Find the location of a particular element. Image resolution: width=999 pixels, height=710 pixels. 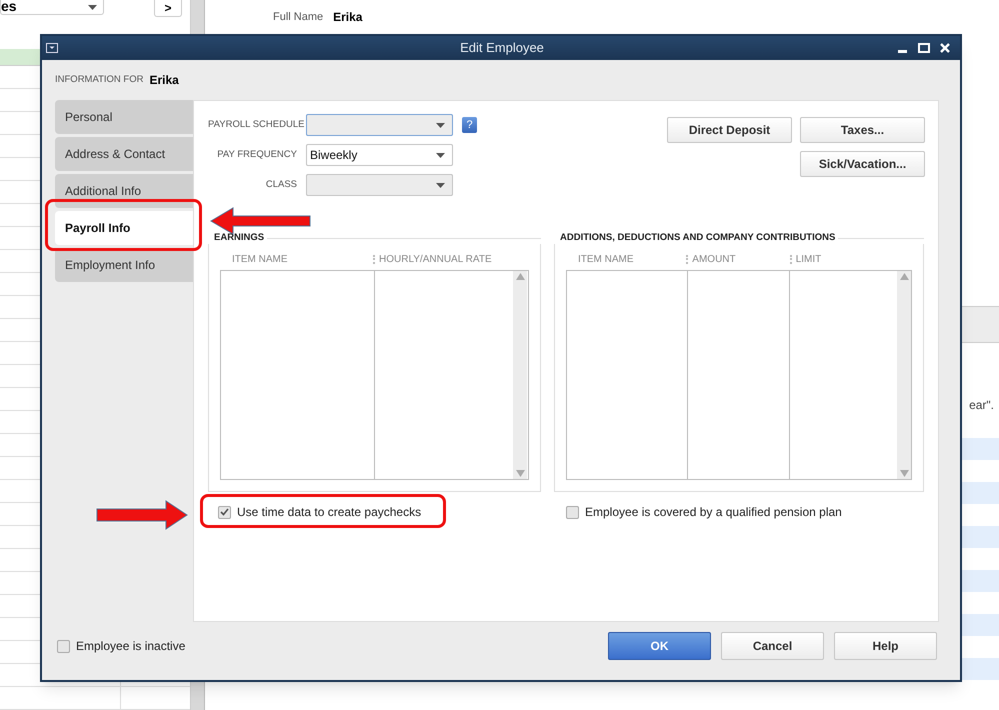

checkbox-label: Use time data to create paychecks is located at coordinates (329, 512).